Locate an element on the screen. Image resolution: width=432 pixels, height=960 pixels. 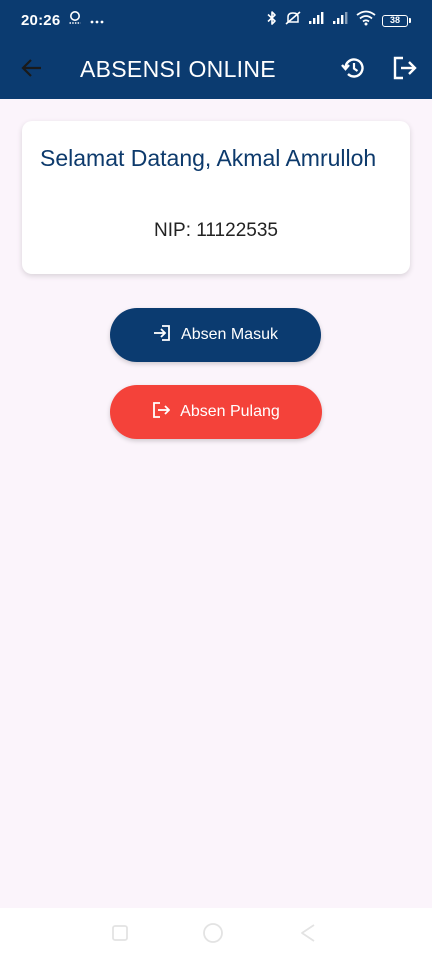
system-nav-bar is located at coordinates (216, 934).